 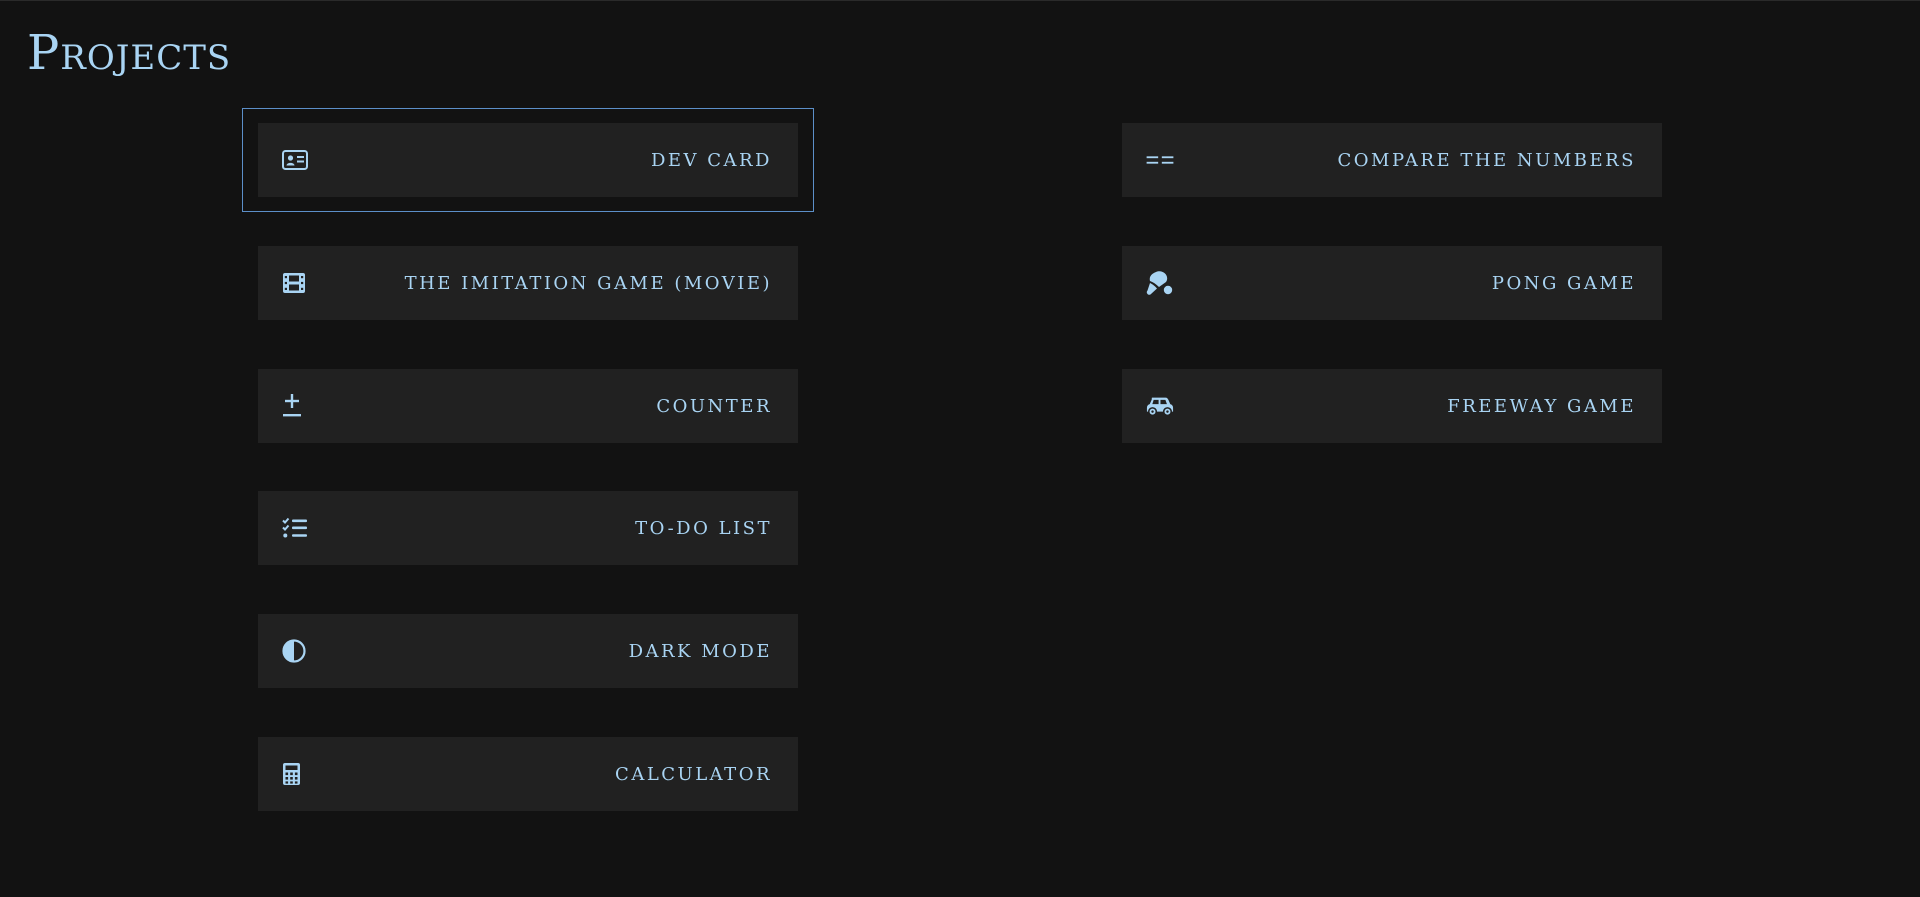 I want to click on table-tennis-icon, so click(x=1160, y=283).